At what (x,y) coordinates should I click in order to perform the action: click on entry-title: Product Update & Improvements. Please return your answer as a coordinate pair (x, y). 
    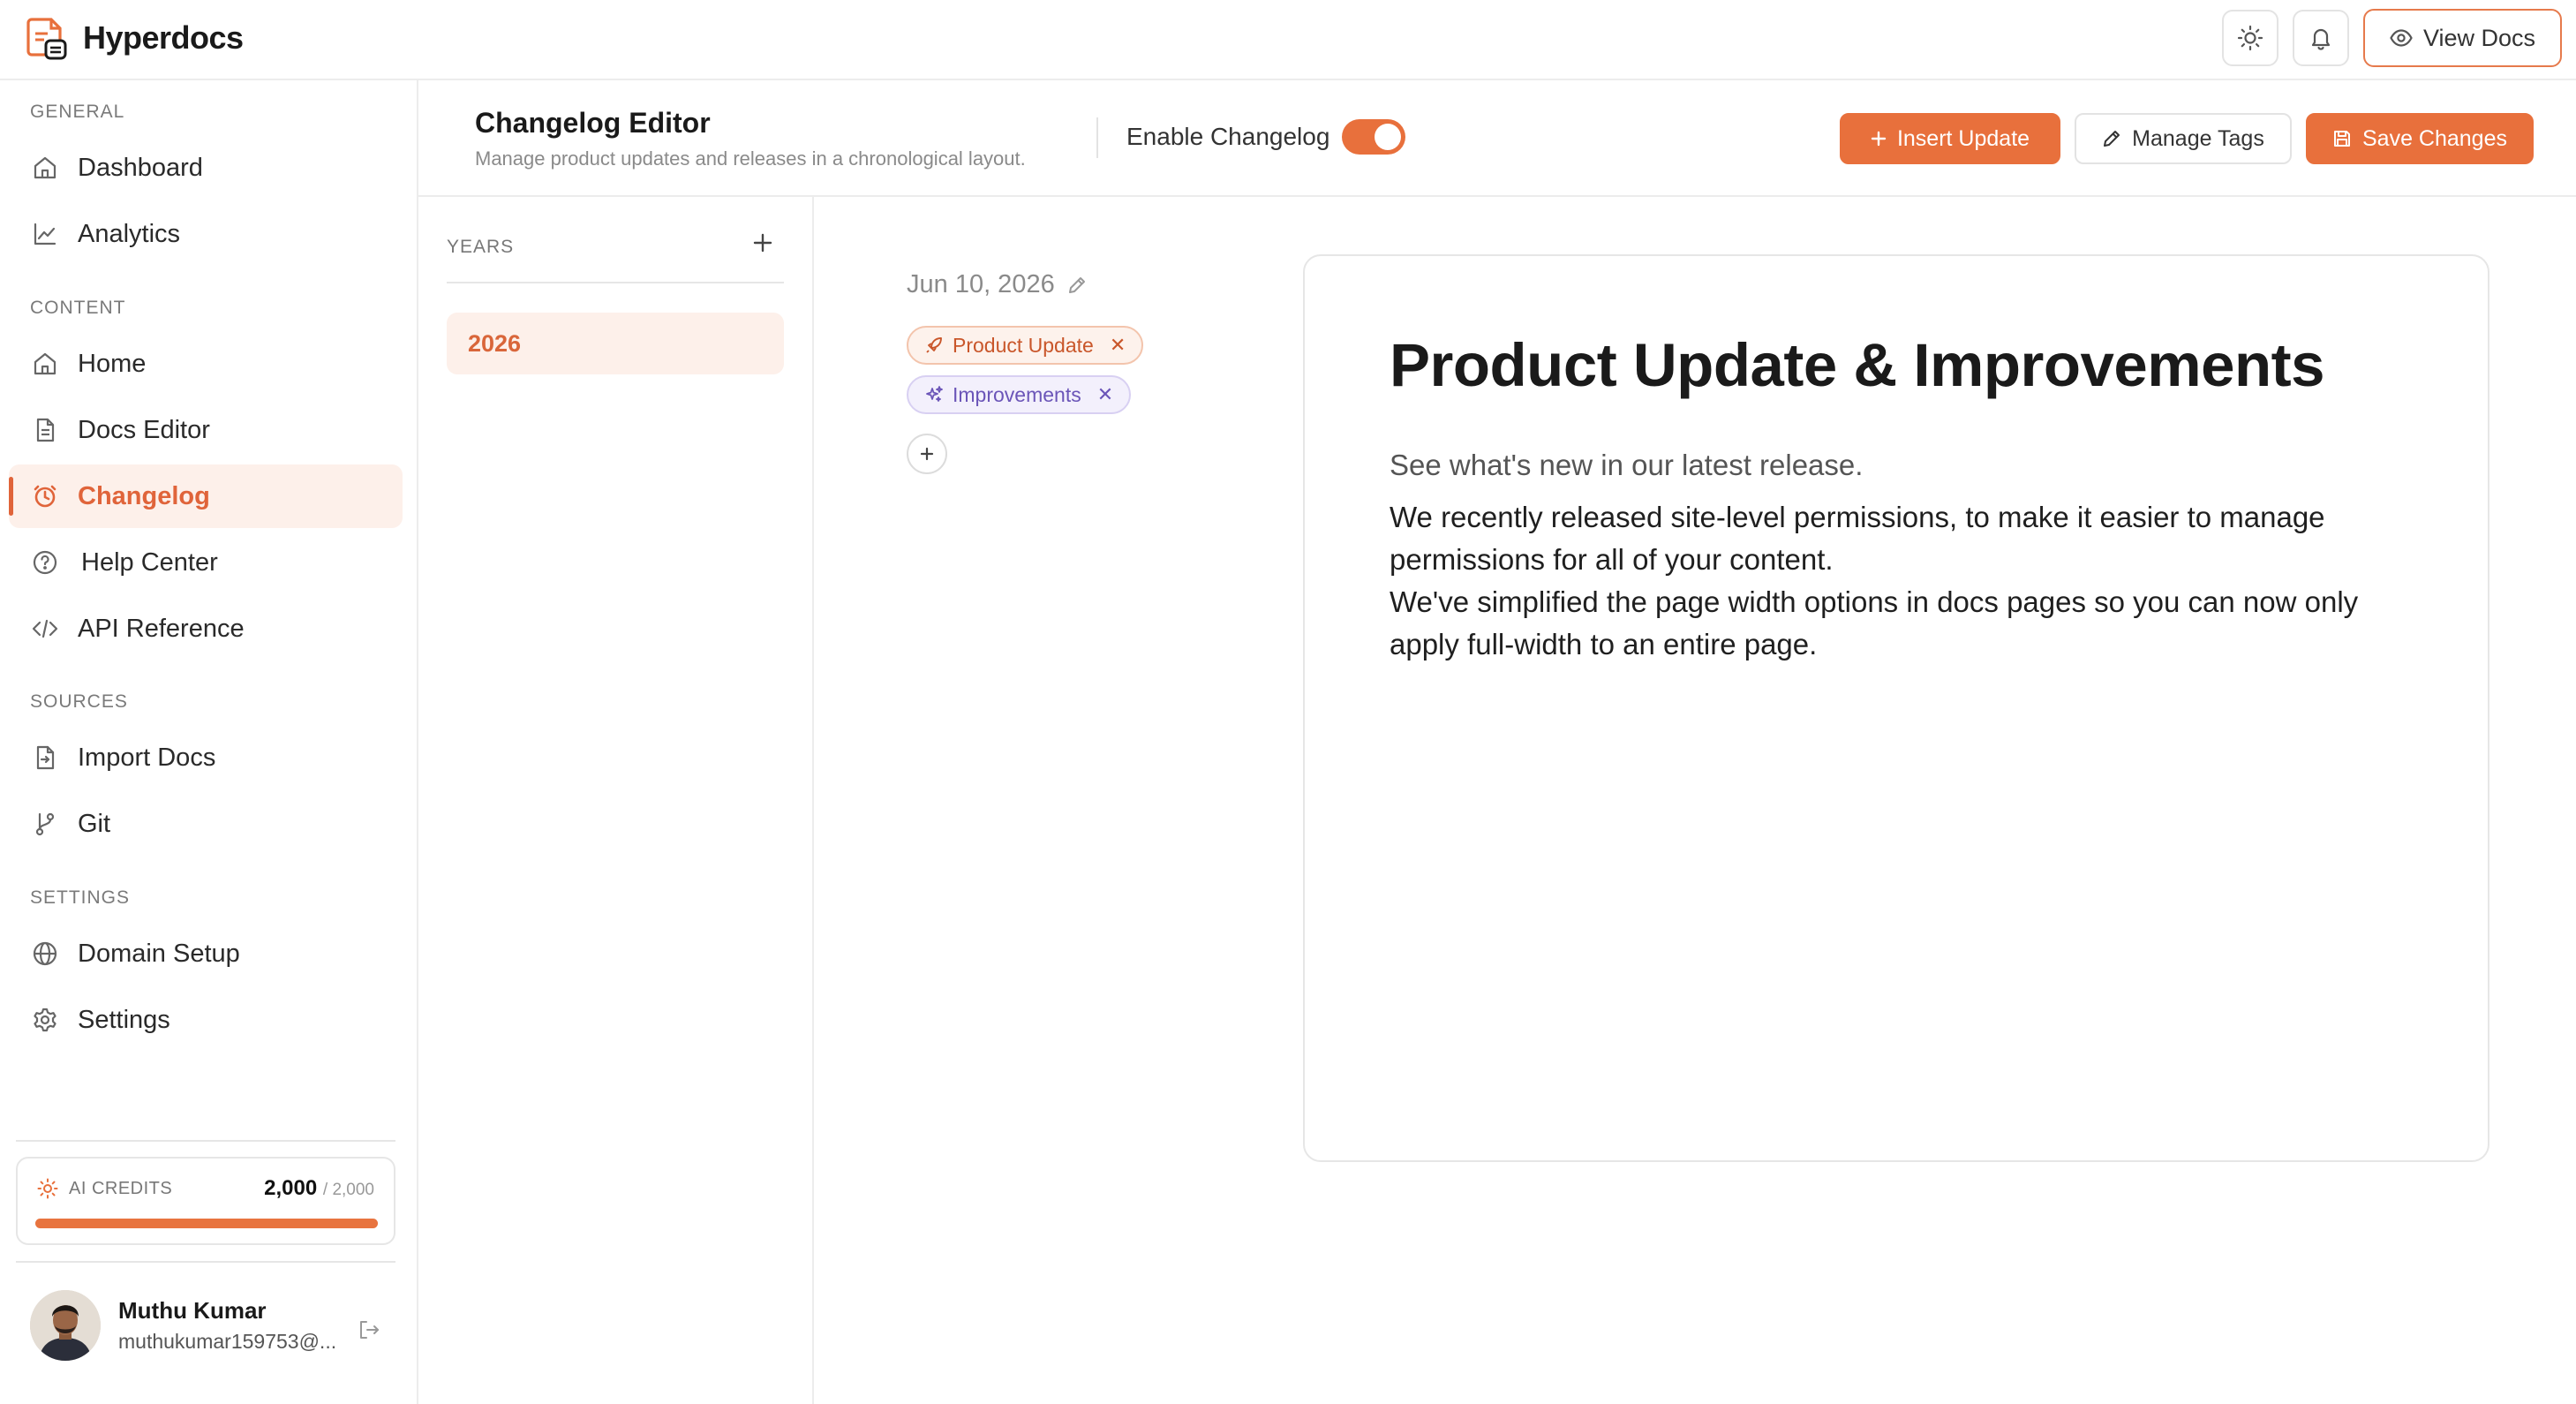
    Looking at the image, I should click on (1858, 365).